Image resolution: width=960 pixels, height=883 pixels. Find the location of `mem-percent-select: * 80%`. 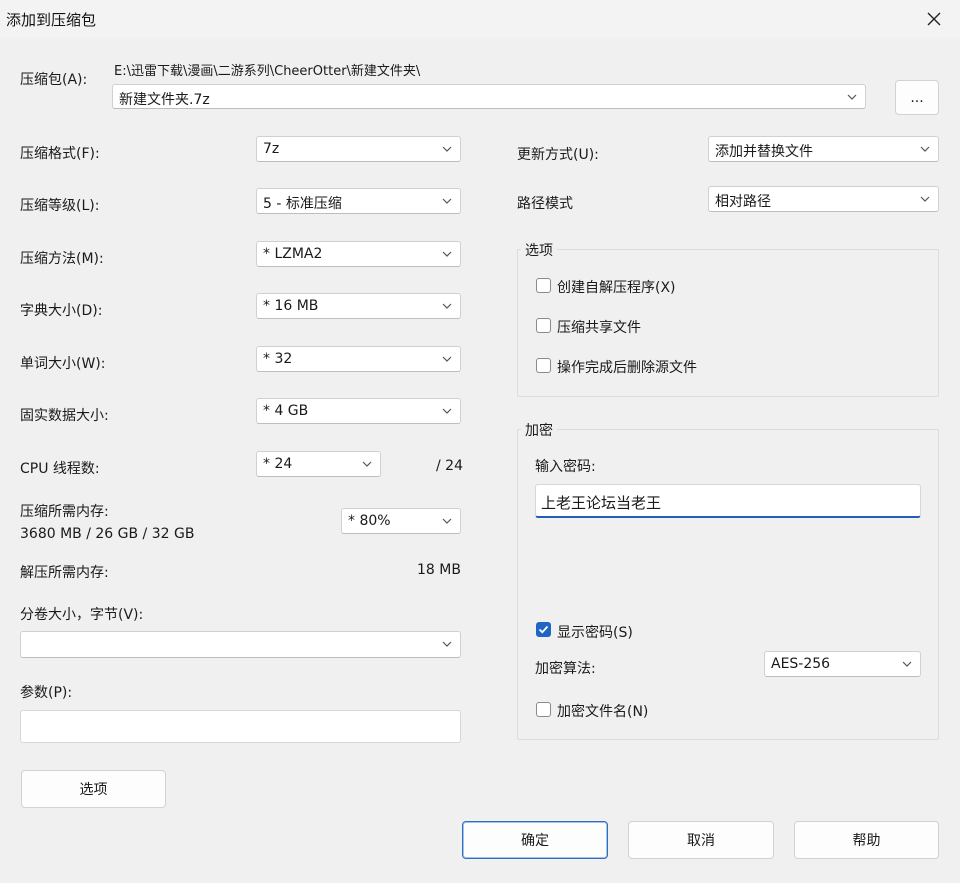

mem-percent-select: * 80% is located at coordinates (401, 521).